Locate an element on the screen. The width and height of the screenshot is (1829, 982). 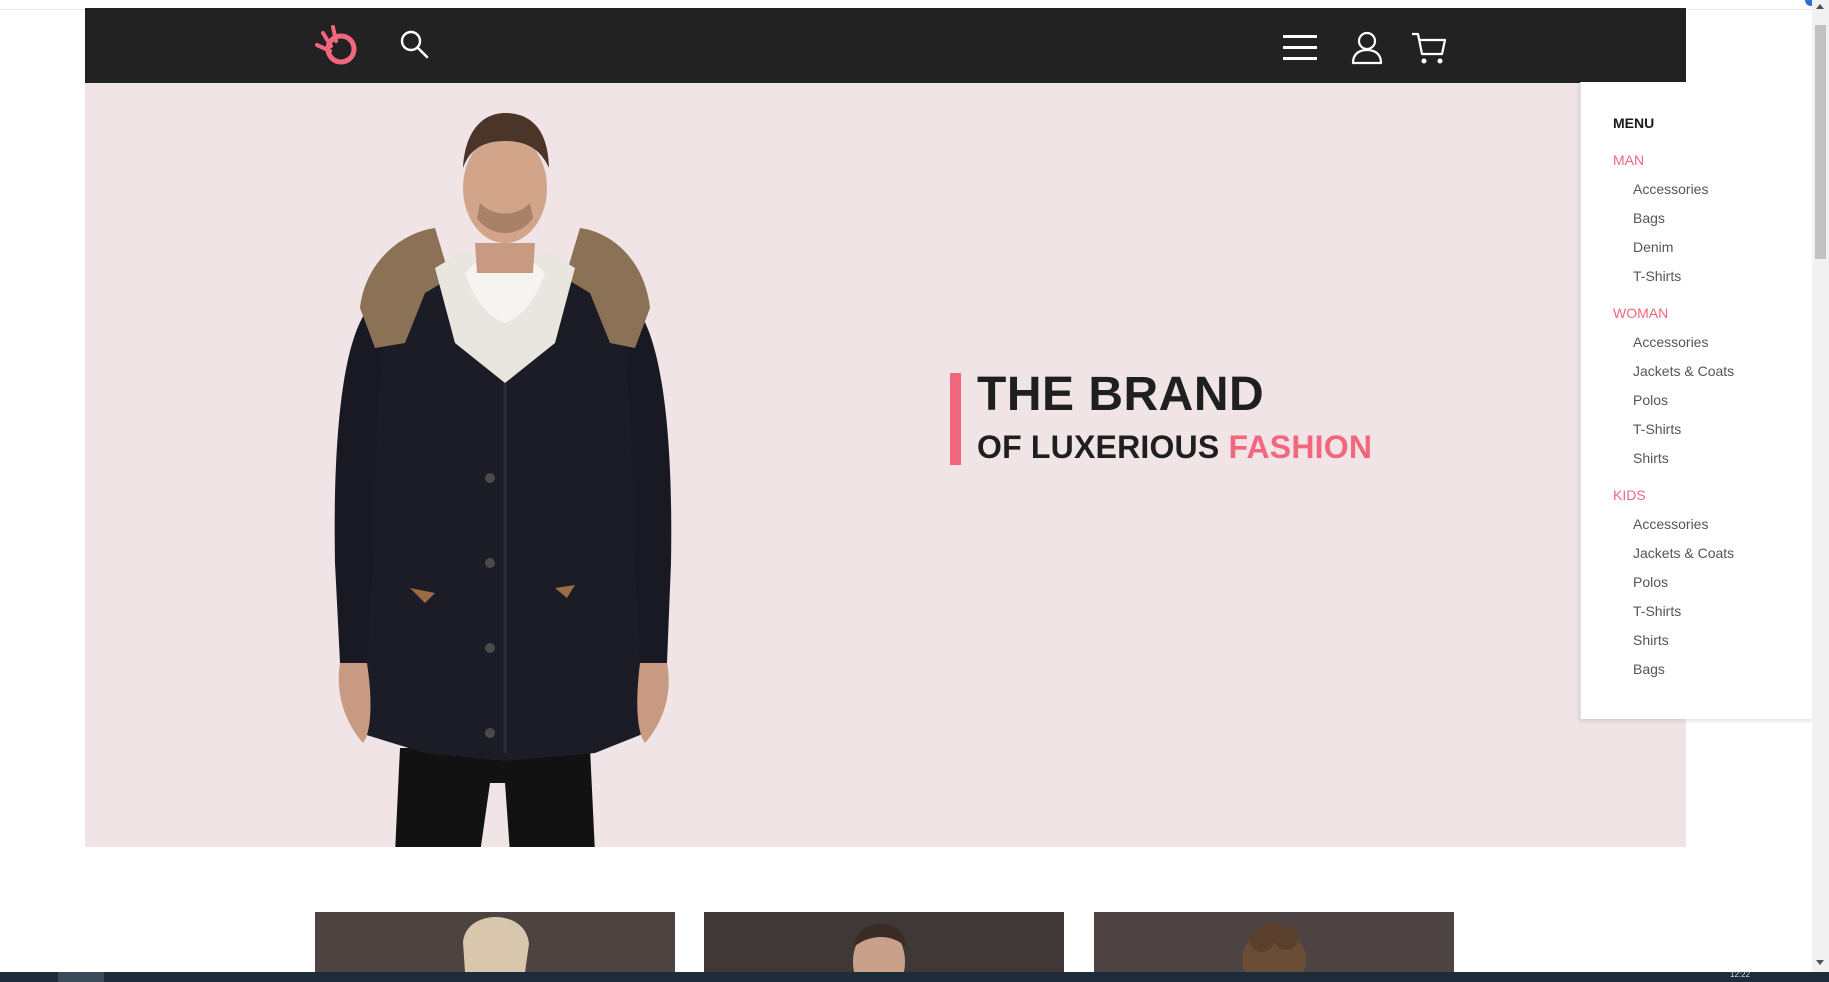
user-icon is located at coordinates (1367, 48).